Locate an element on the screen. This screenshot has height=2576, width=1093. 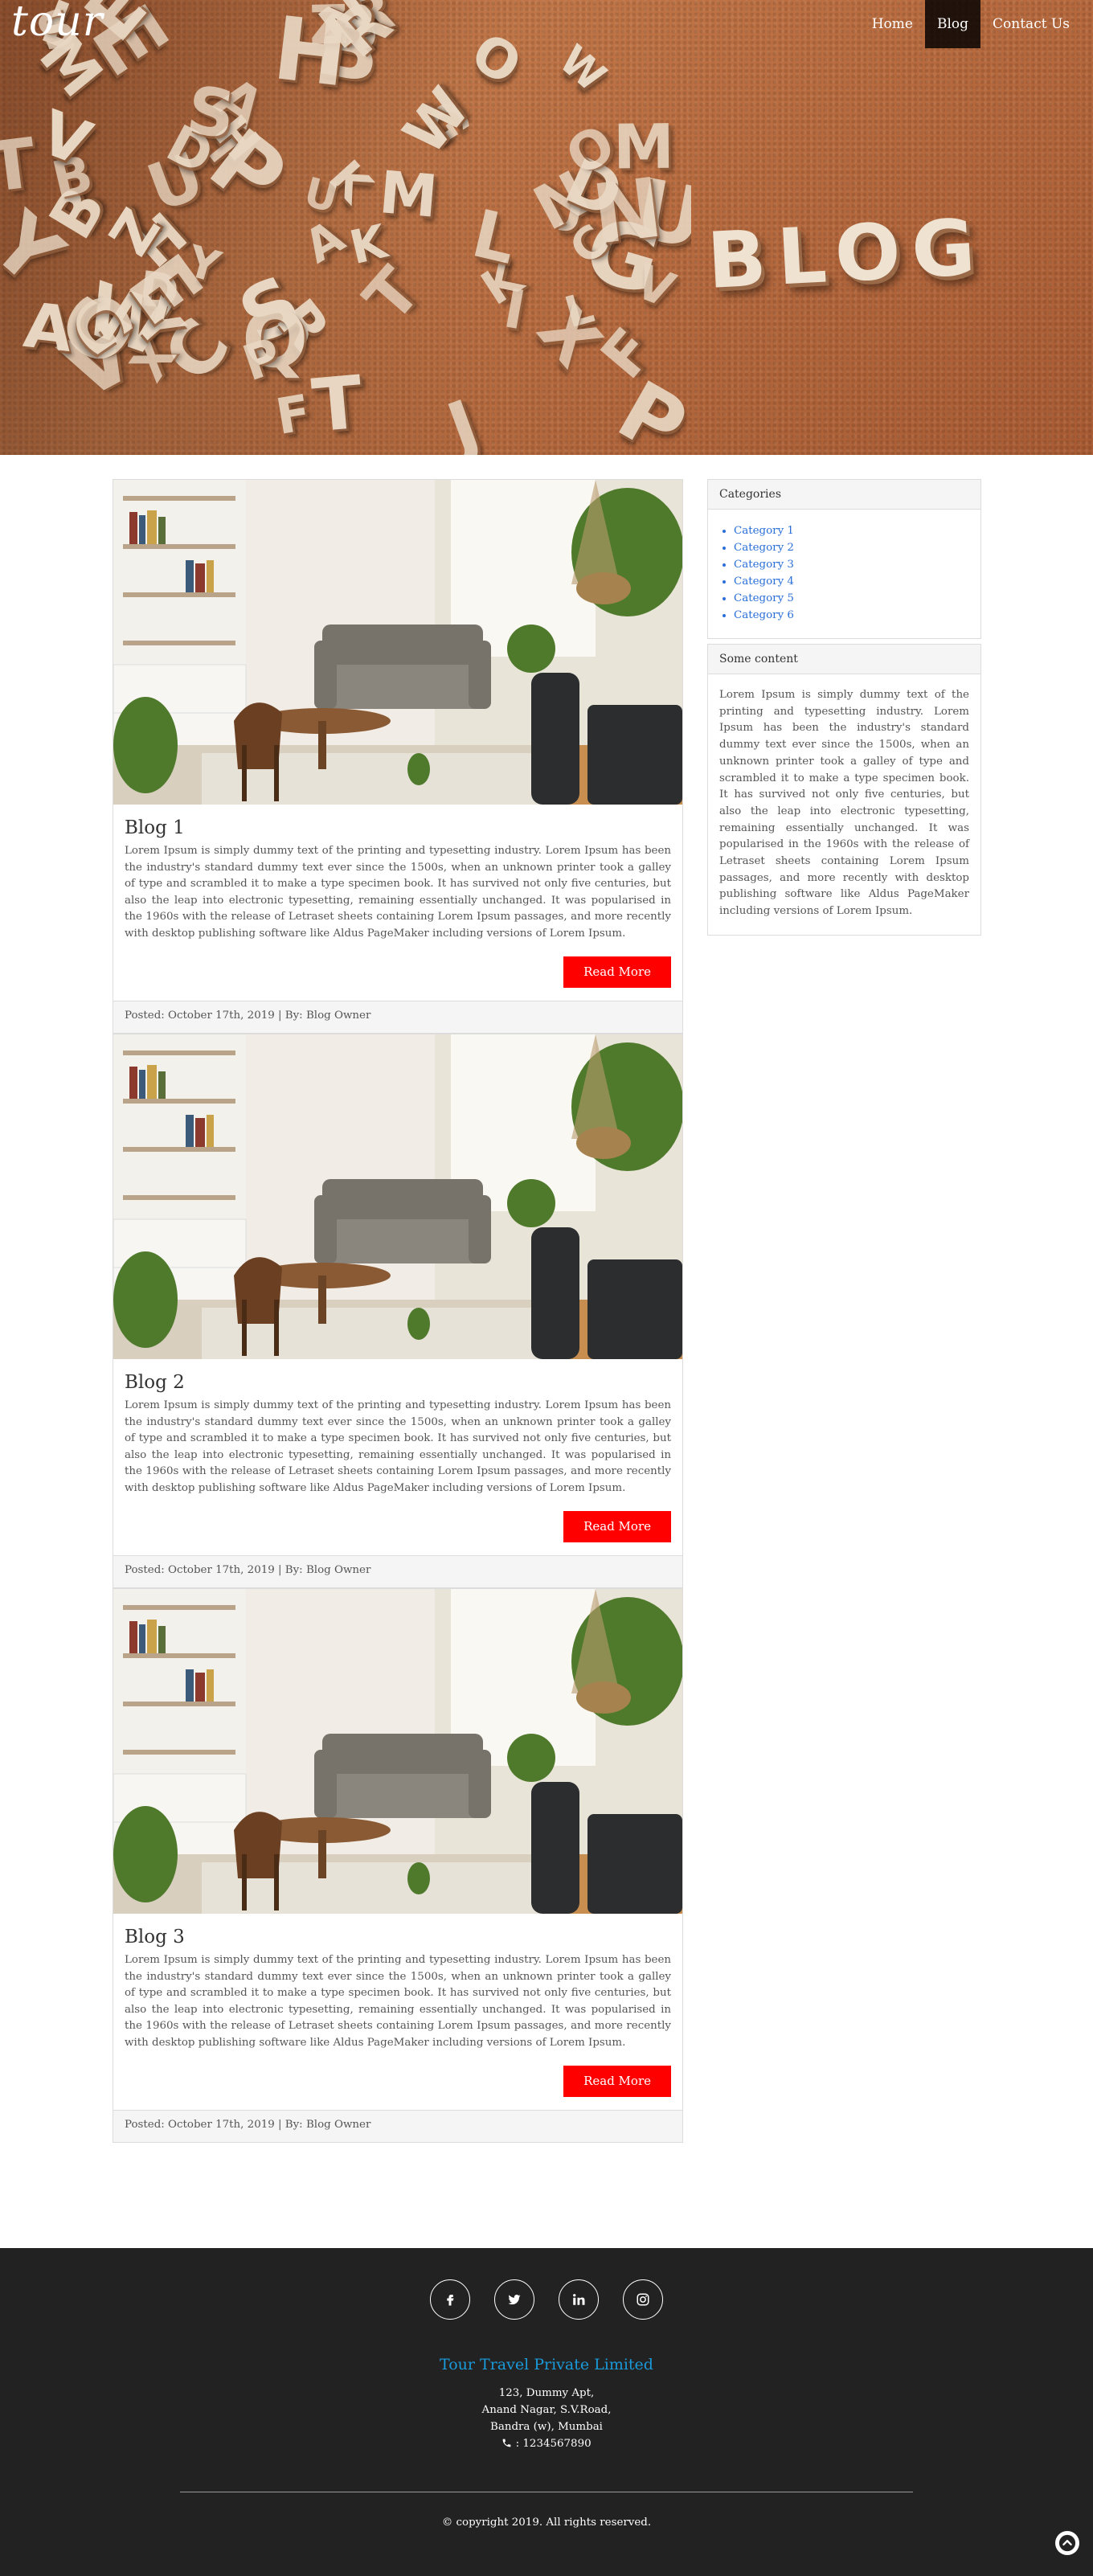
instagram-icon is located at coordinates (643, 2299).